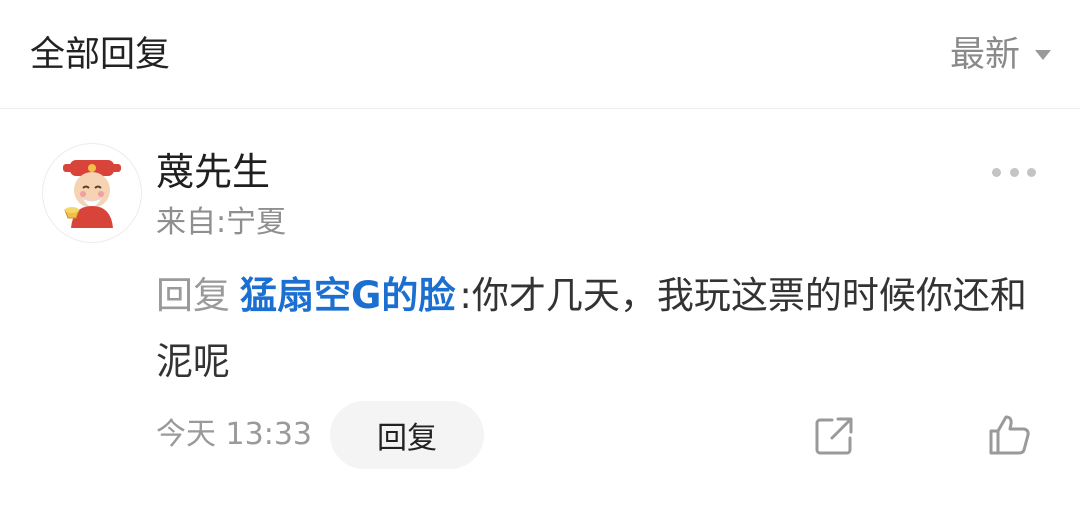 This screenshot has height=516, width=1080. What do you see at coordinates (100, 55) in the screenshot?
I see `all-replies-title: 全部回复` at bounding box center [100, 55].